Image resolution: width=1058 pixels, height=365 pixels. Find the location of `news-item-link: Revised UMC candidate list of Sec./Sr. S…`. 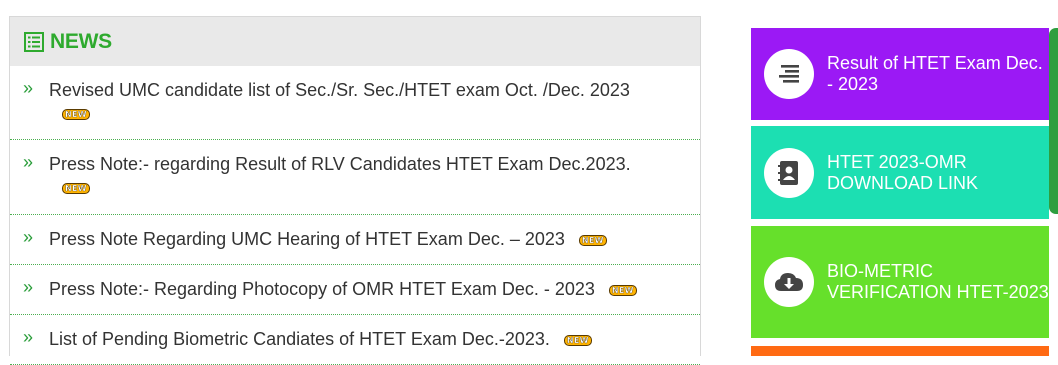

news-item-link: Revised UMC candidate list of Sec./Sr. S… is located at coordinates (369, 90).